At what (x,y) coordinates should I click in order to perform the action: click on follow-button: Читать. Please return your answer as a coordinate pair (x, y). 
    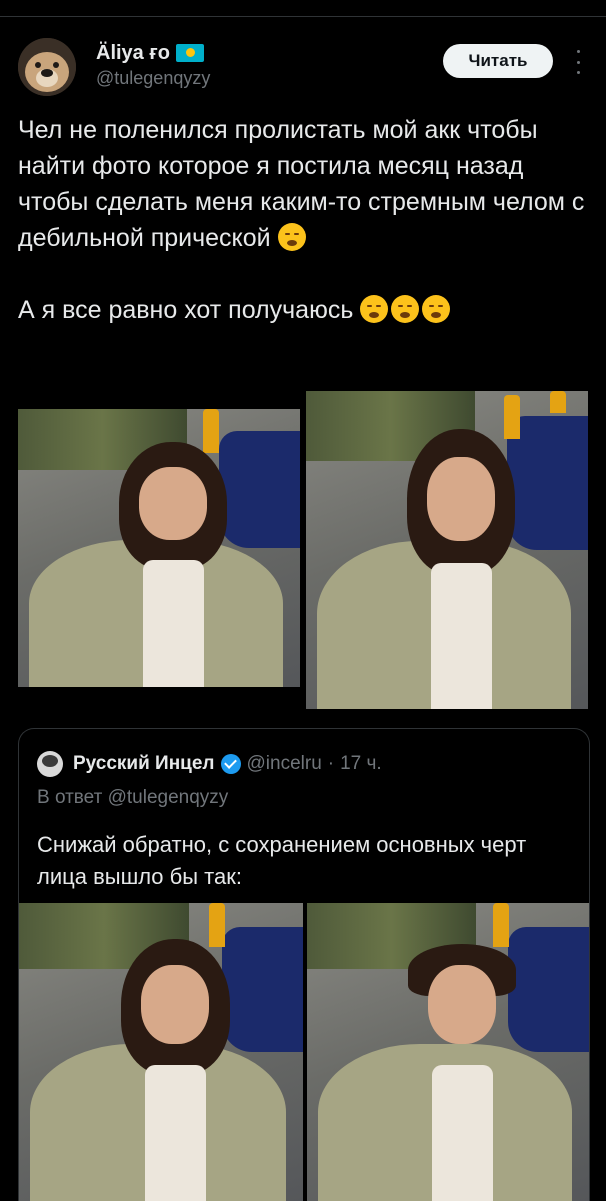
    Looking at the image, I should click on (498, 61).